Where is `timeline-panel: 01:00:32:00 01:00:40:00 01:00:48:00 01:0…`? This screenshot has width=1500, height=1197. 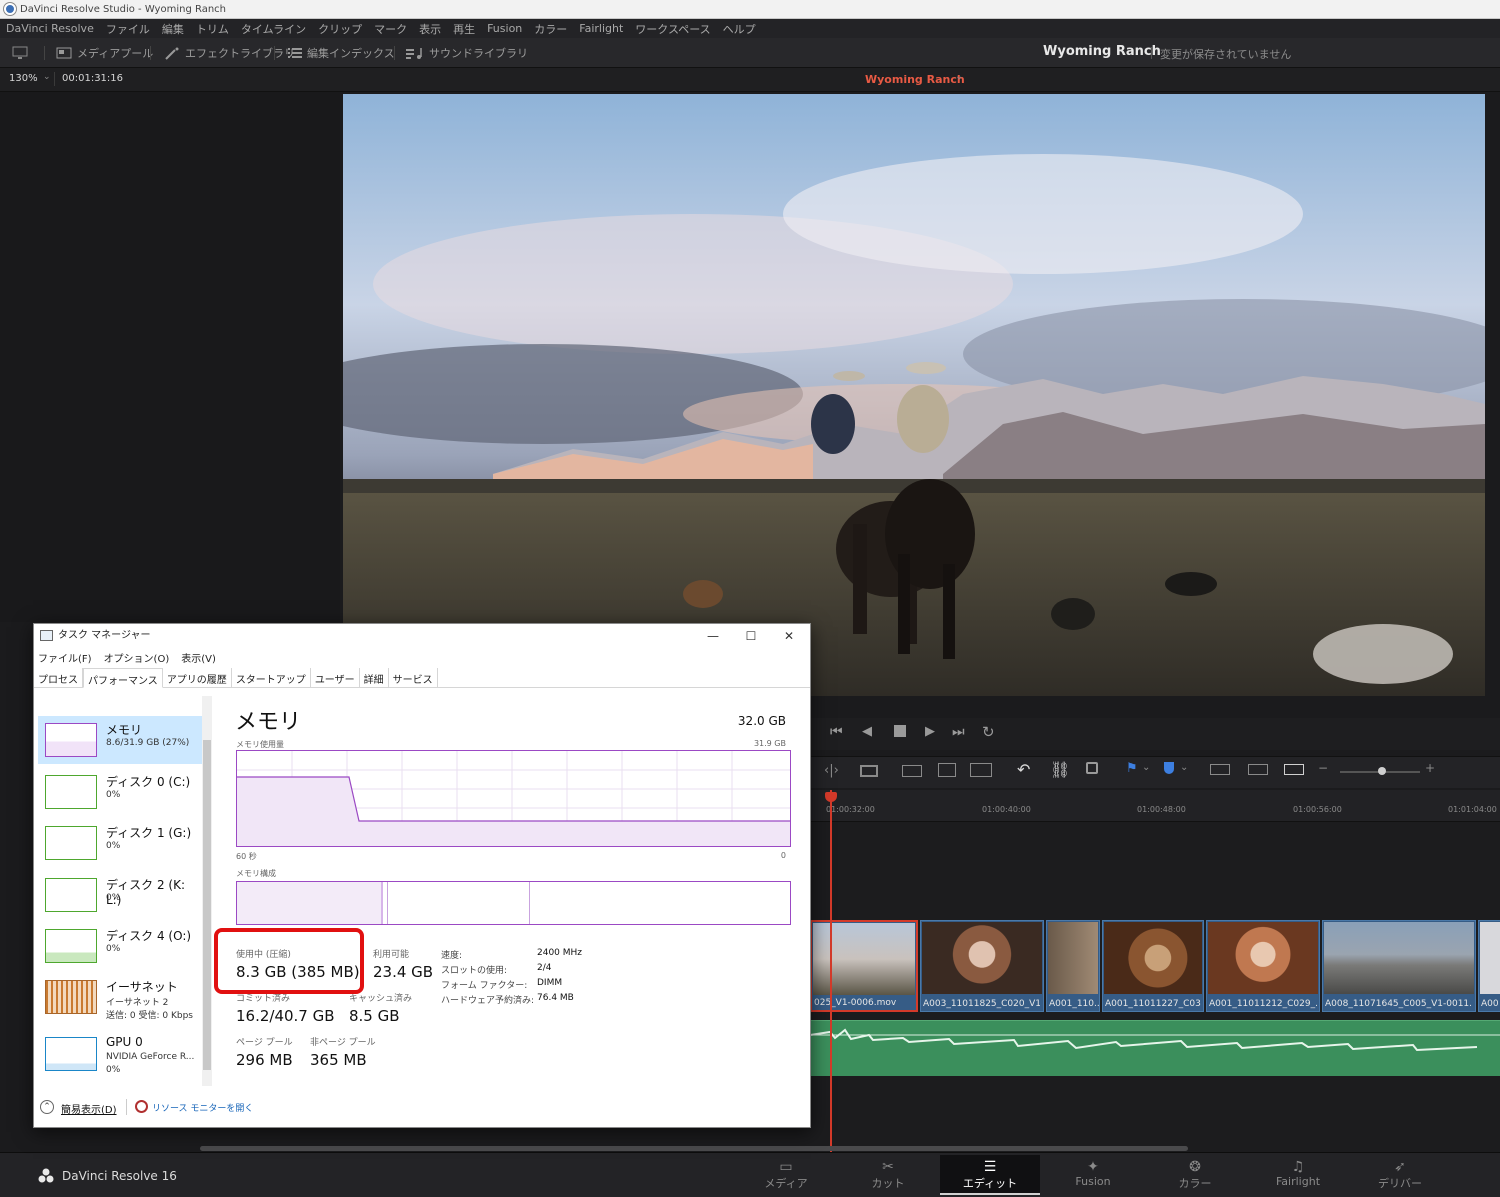 timeline-panel: 01:00:32:00 01:00:40:00 01:00:48:00 01:0… is located at coordinates (1154, 971).